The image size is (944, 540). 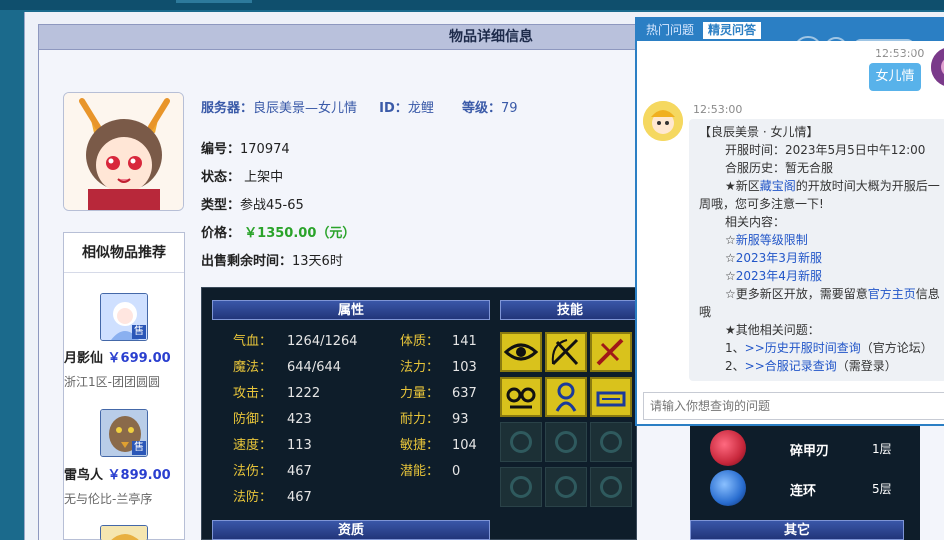 I want to click on equip-list: 碎甲刃 1层 连环 5层 其它, so click(x=805, y=482).